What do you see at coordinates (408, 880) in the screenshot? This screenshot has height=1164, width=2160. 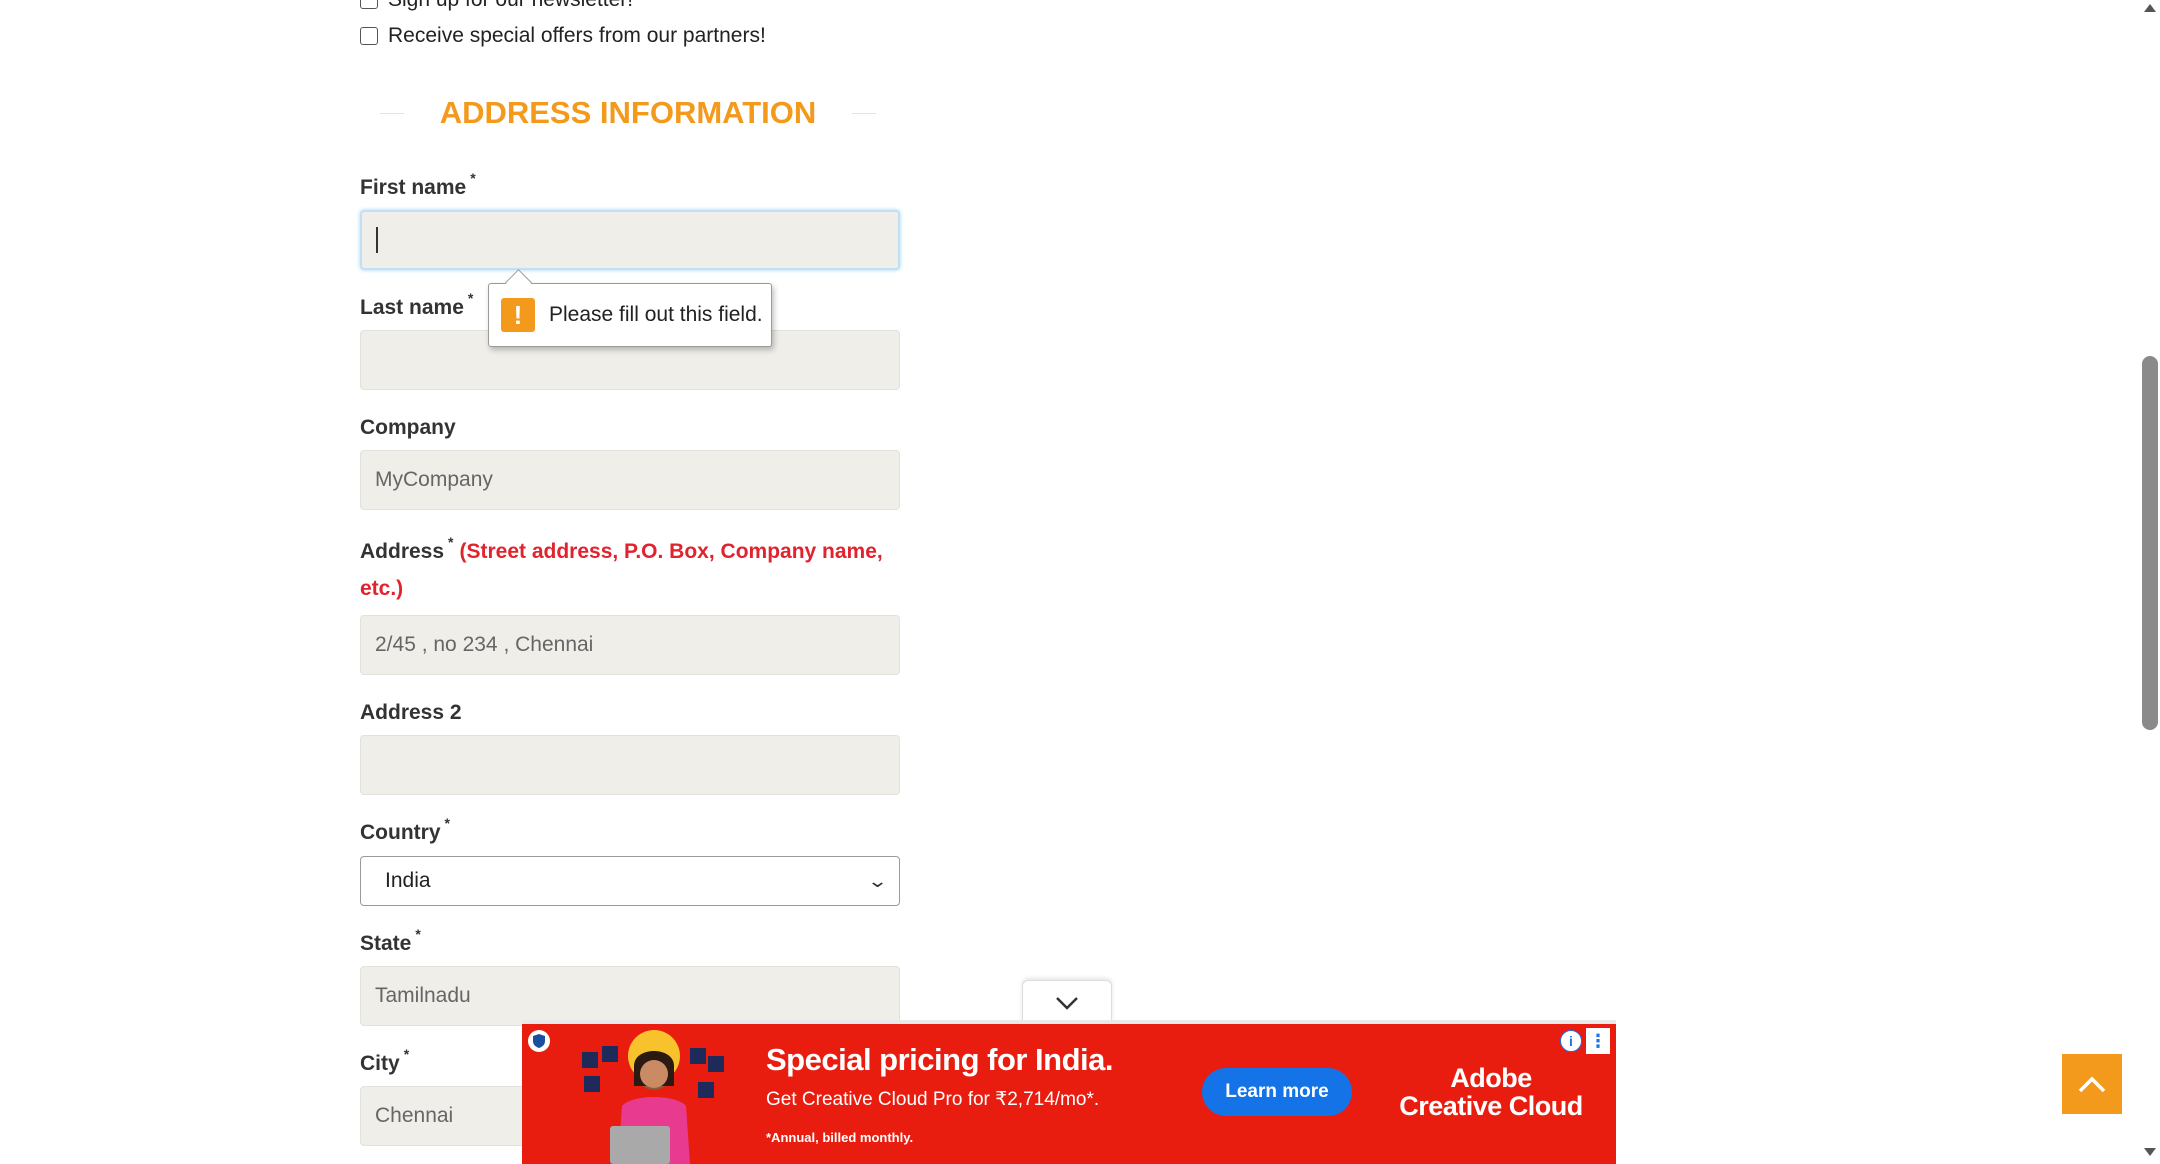 I see `country-selected-value: India` at bounding box center [408, 880].